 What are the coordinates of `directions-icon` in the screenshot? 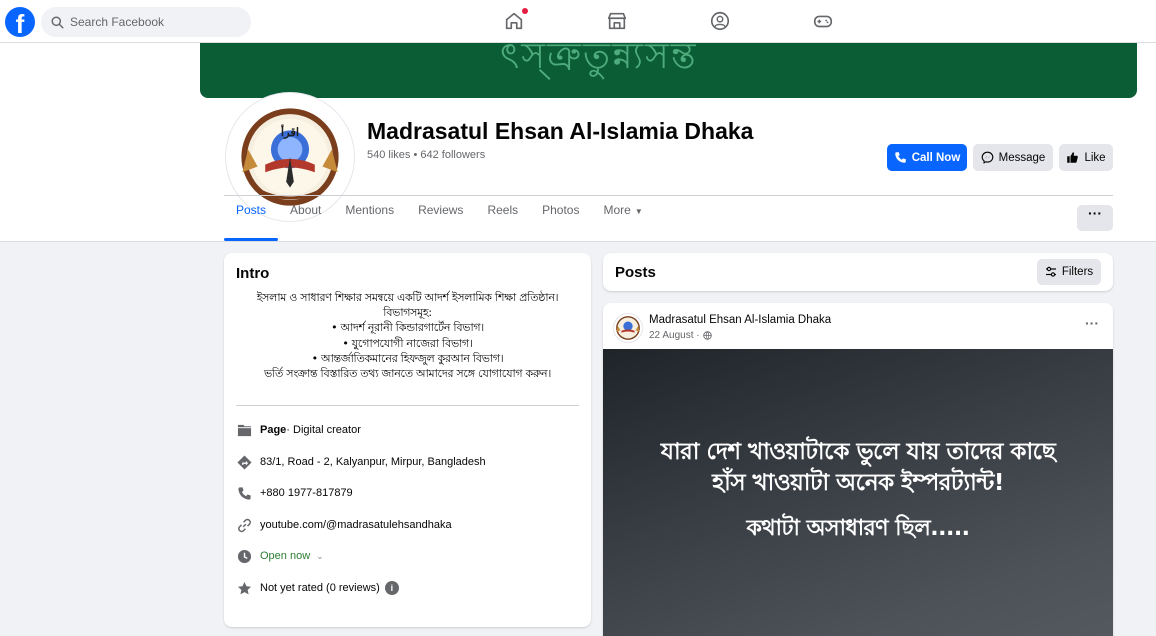 It's located at (244, 462).